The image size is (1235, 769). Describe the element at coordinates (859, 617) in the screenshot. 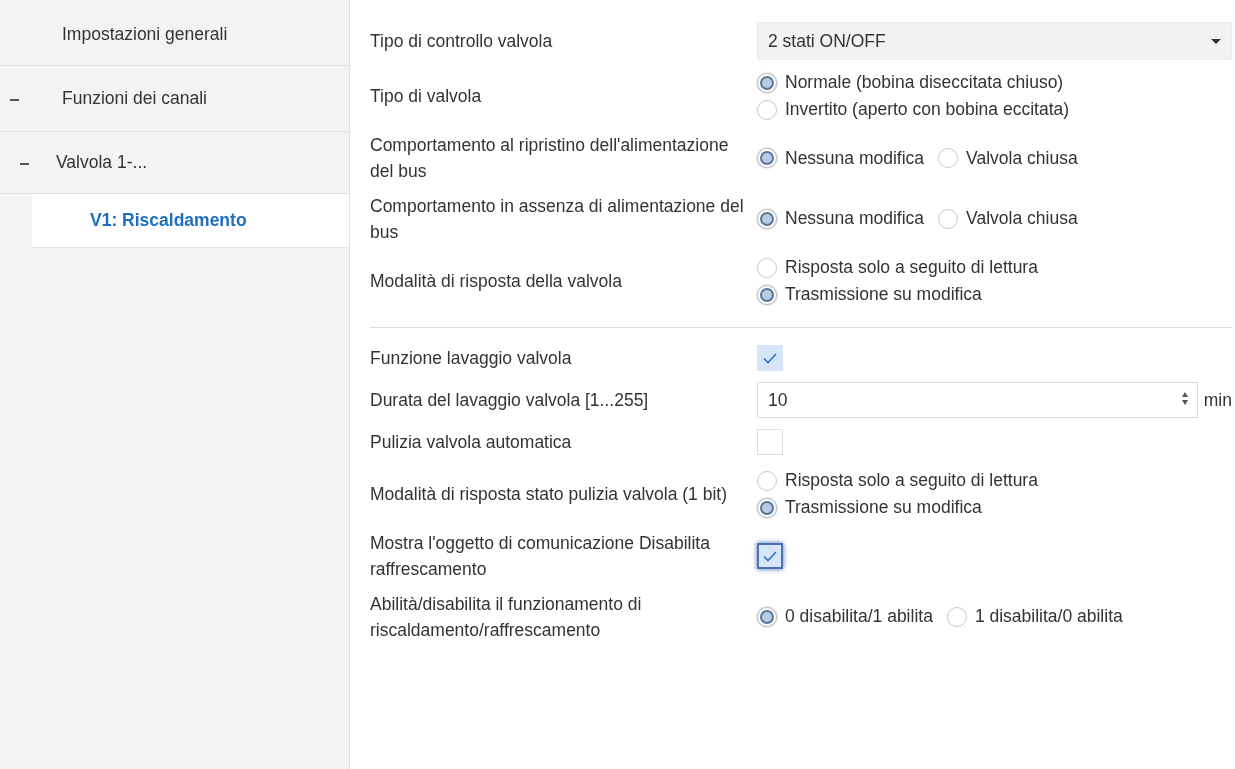

I see `radio-label: 0 disabilita/1 abilita` at that location.